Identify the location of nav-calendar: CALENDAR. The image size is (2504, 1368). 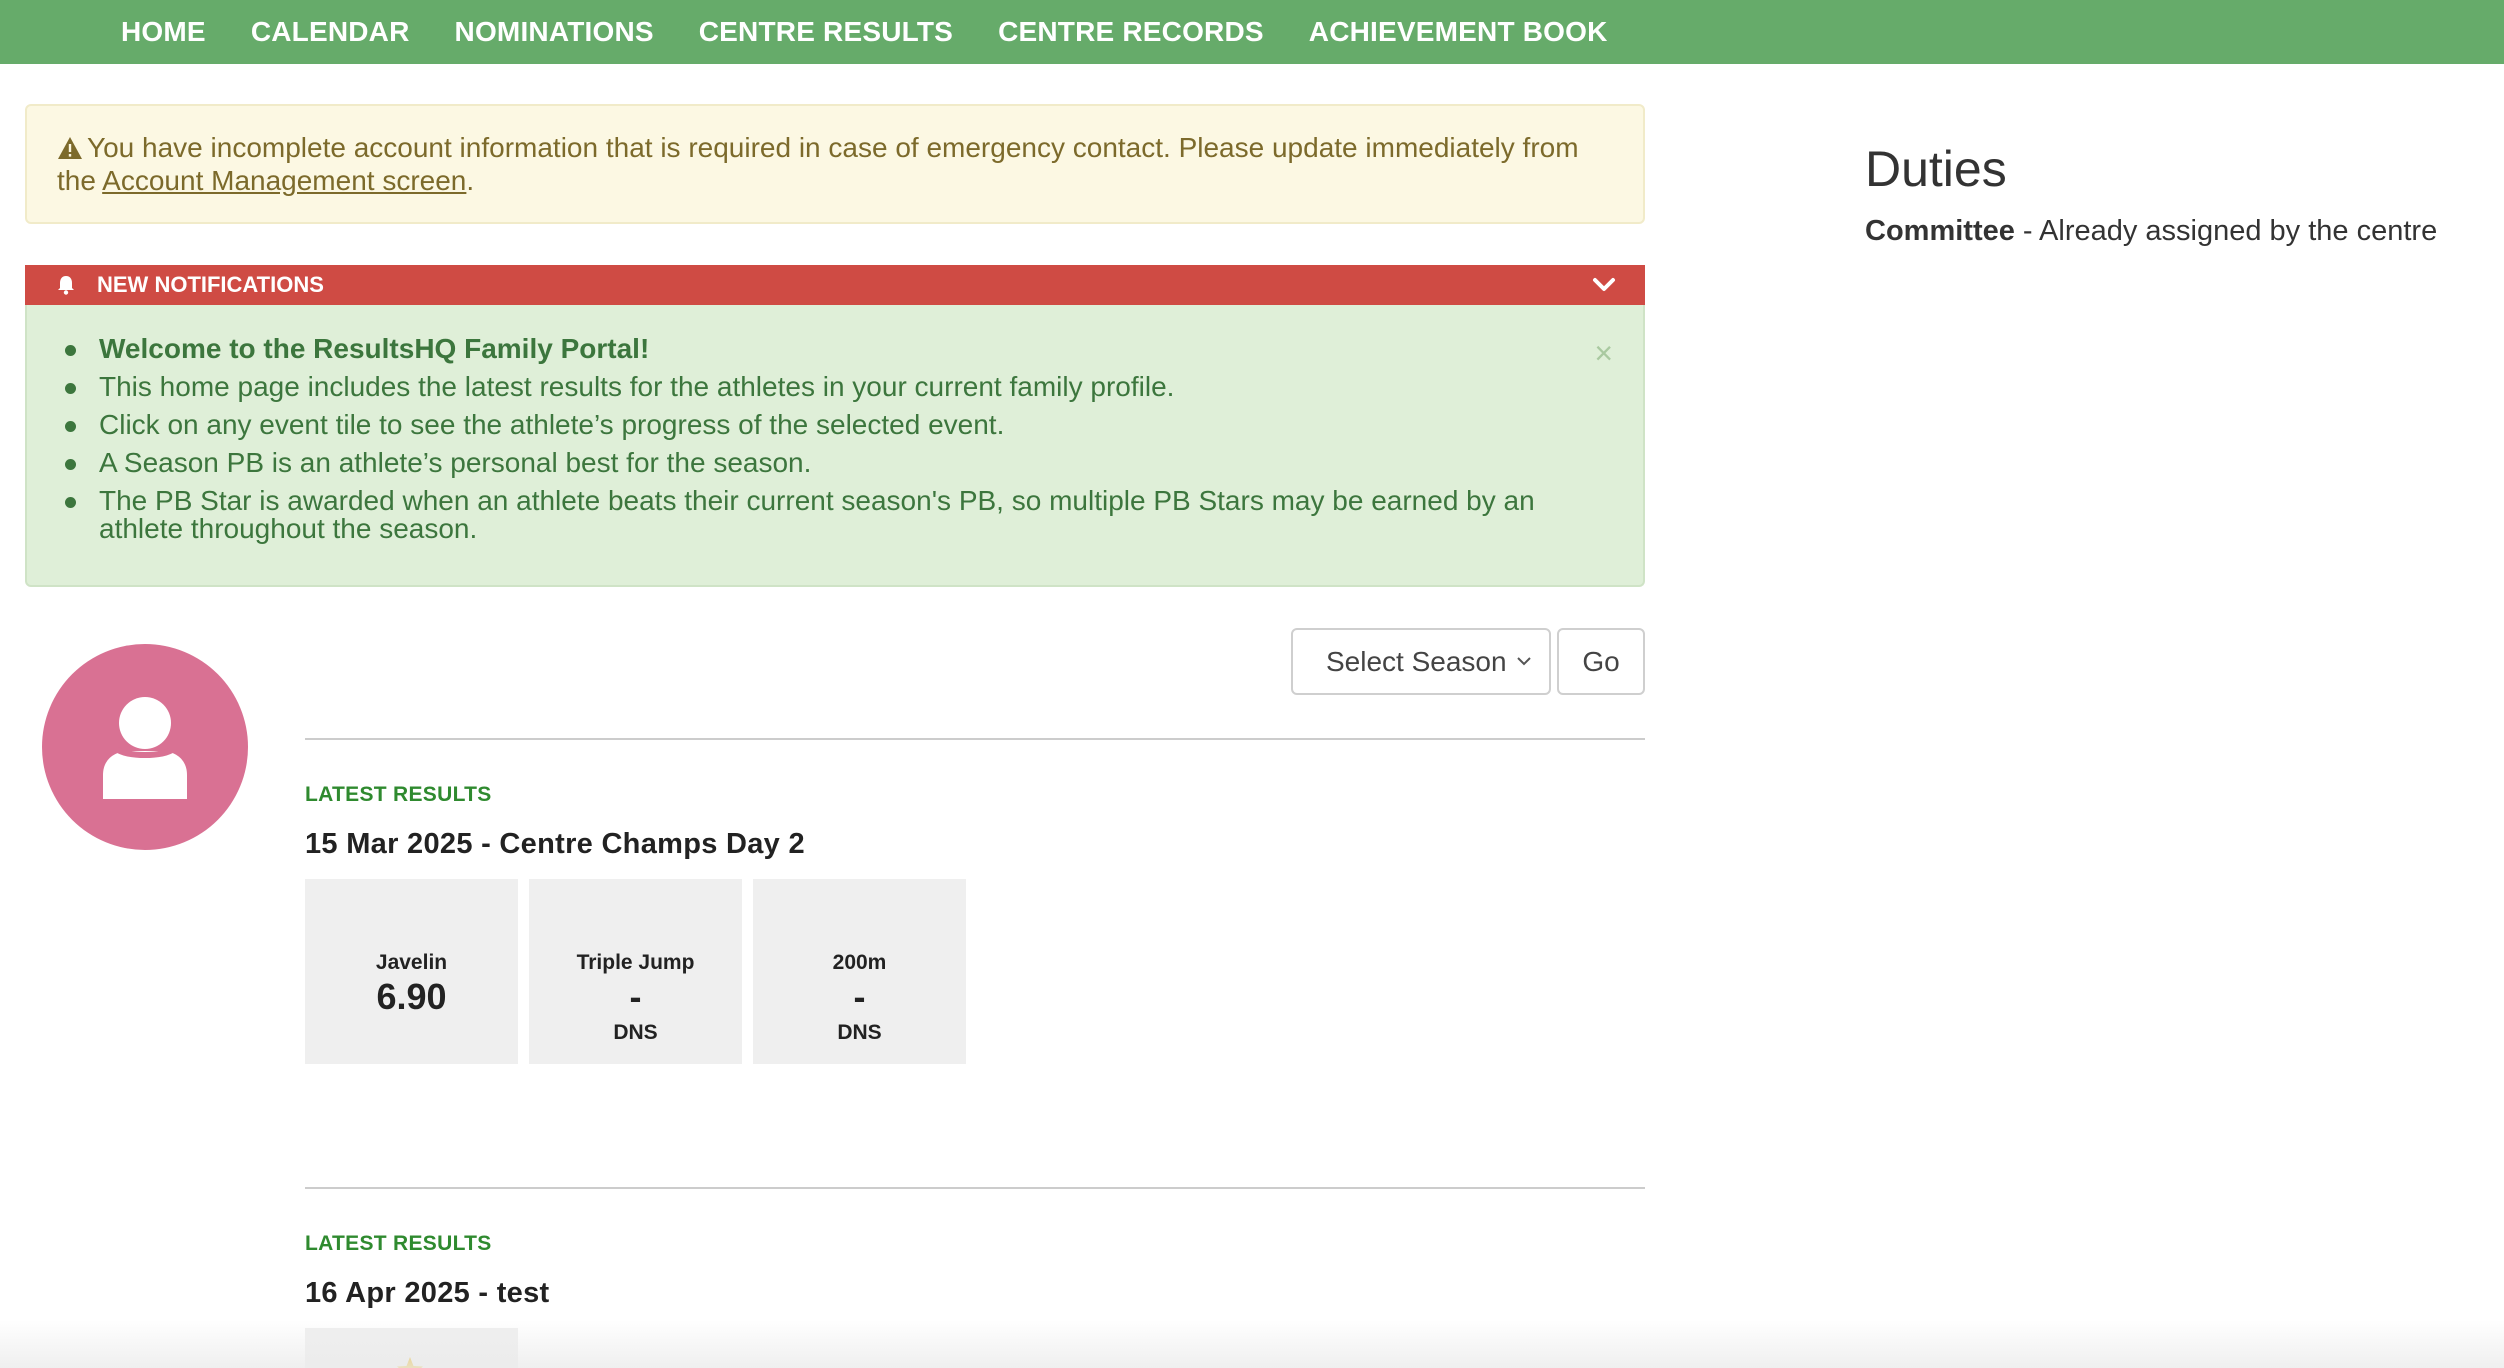
(330, 32).